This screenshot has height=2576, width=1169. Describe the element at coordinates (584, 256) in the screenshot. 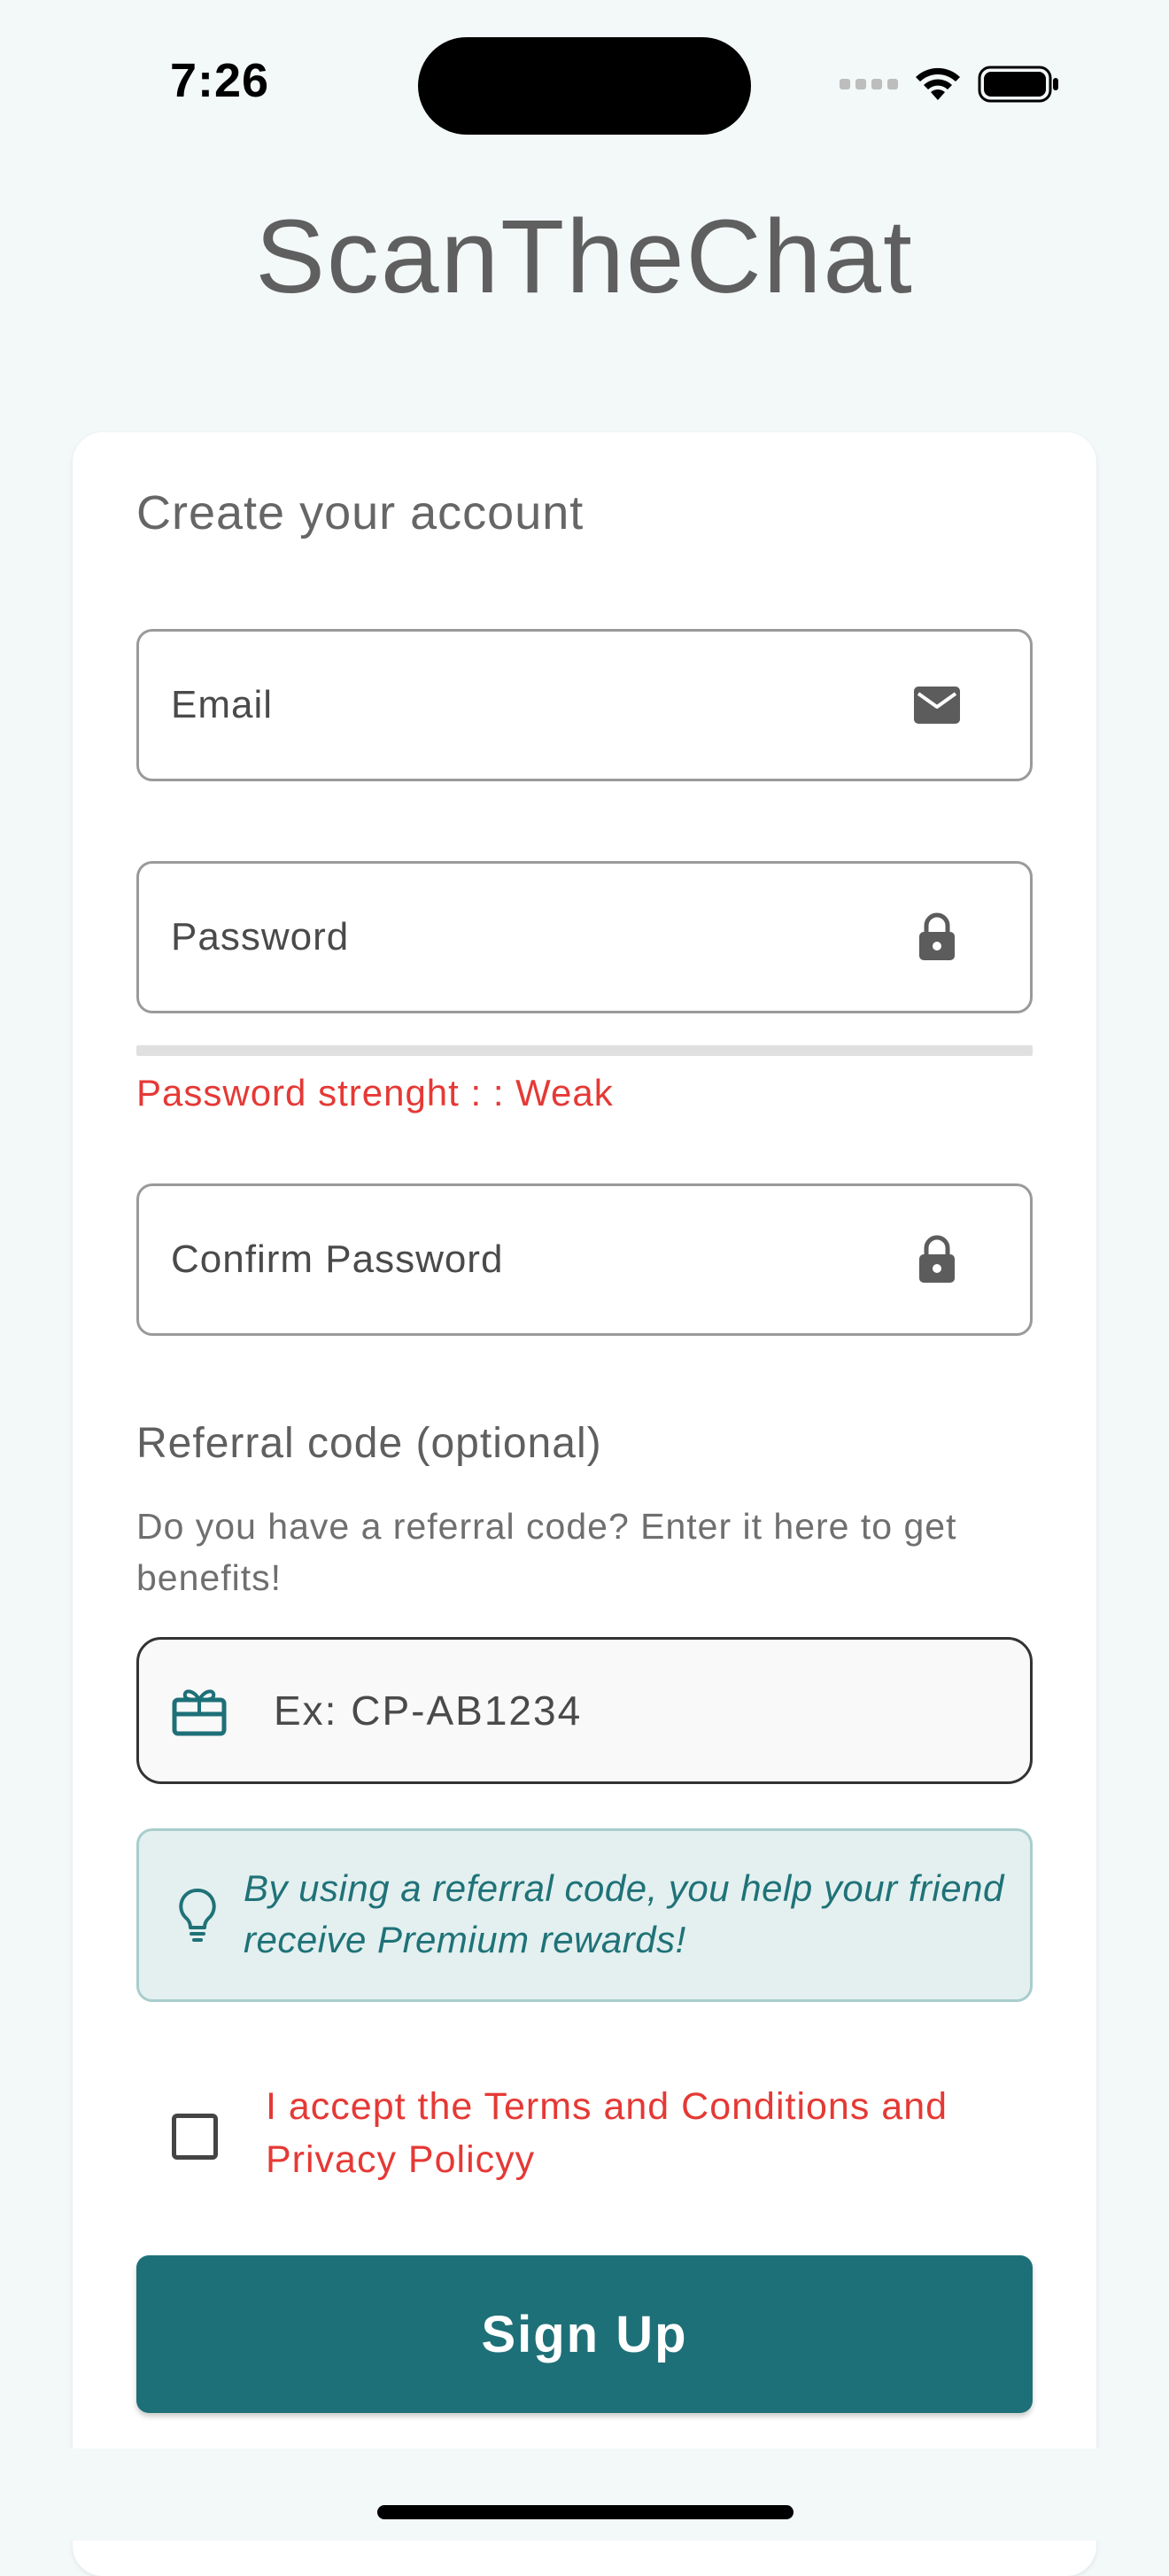

I see `app-title: ScanTheChat` at that location.